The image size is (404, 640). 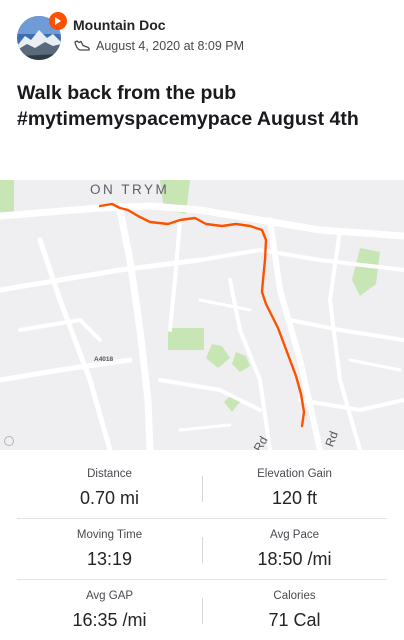 I want to click on stat-calories: Calories 71 Cal, so click(x=294, y=605).